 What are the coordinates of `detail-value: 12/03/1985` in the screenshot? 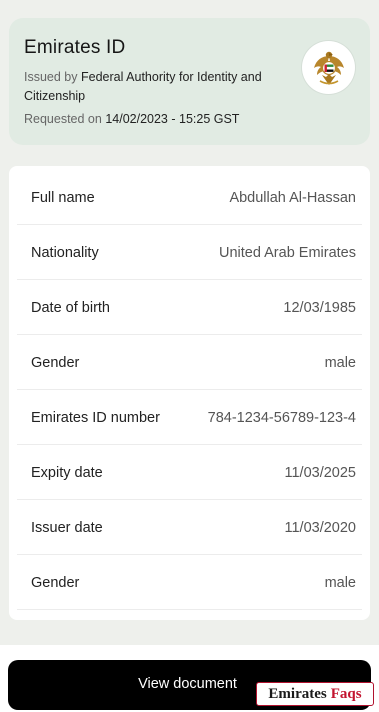 It's located at (319, 307).